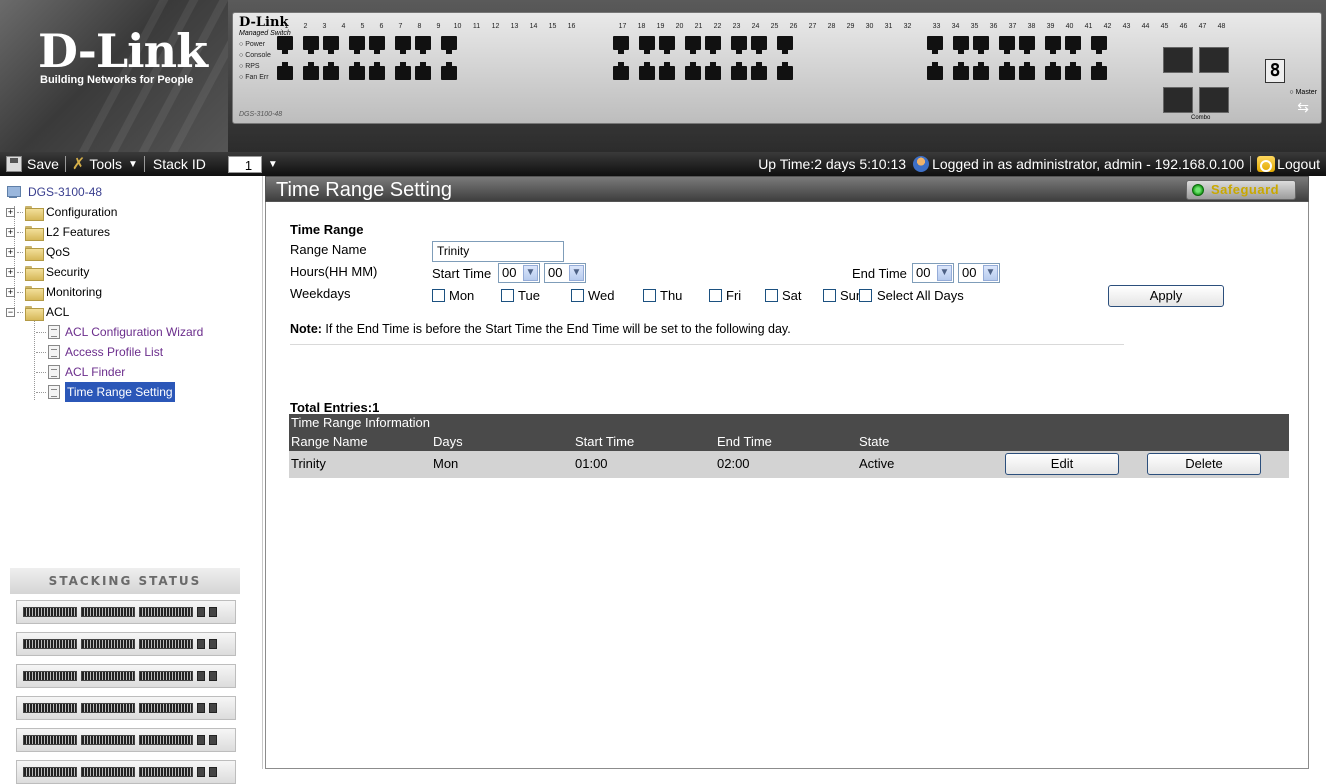 The image size is (1326, 784). I want to click on tools-menu: ✗ Tools ▼, so click(105, 164).